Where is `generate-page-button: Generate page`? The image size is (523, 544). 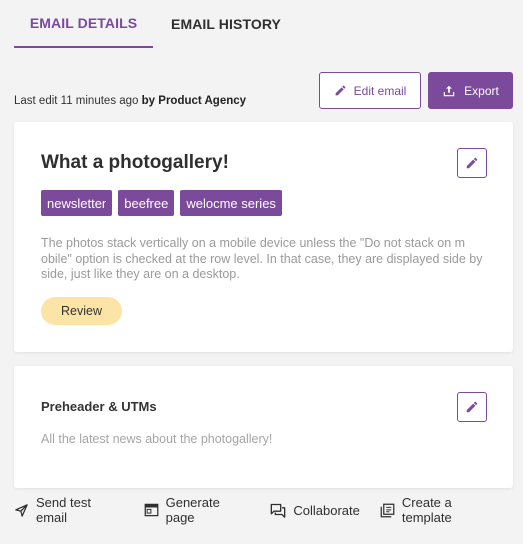 generate-page-button: Generate page is located at coordinates (197, 510).